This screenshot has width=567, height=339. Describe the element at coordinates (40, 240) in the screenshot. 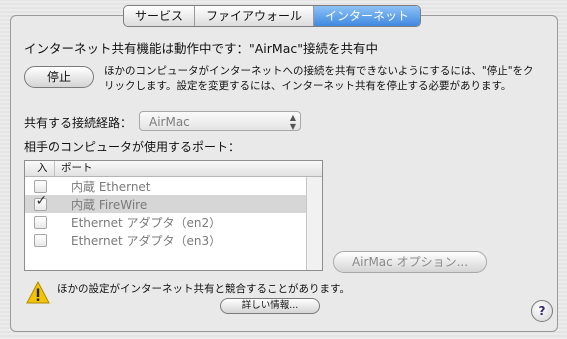

I see `port-checkbox-ethernet-adapter-en3` at that location.